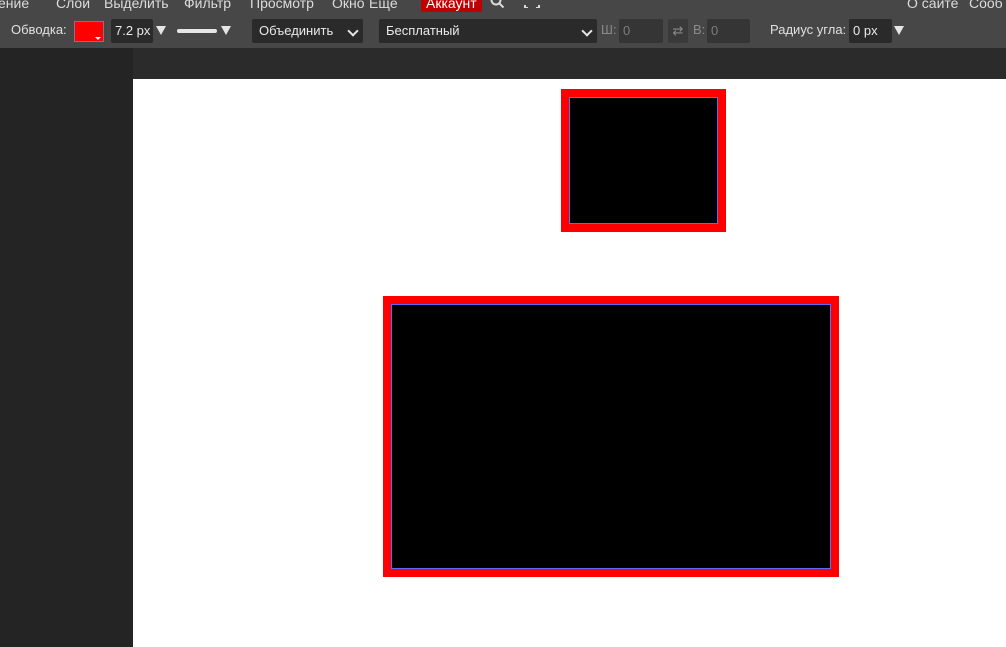 The image size is (1006, 647). What do you see at coordinates (423, 30) in the screenshot?
I see `font-select-value: Бесплатный` at bounding box center [423, 30].